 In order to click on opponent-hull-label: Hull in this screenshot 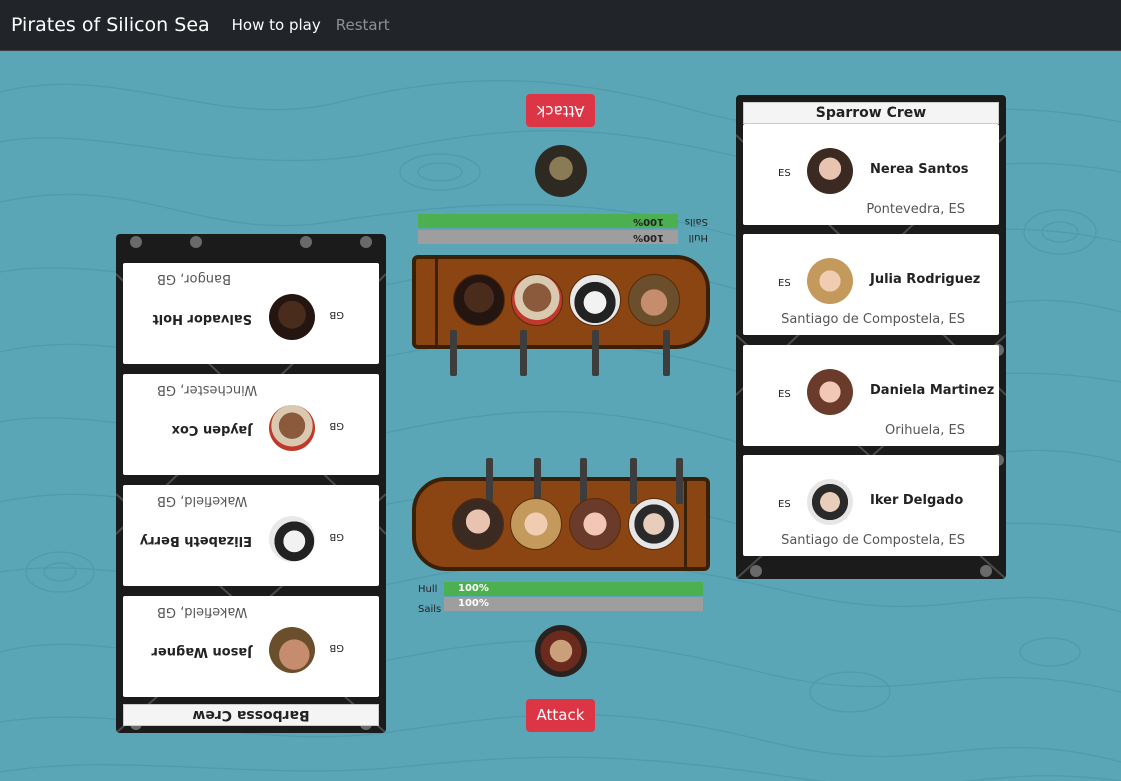, I will do `click(698, 237)`.